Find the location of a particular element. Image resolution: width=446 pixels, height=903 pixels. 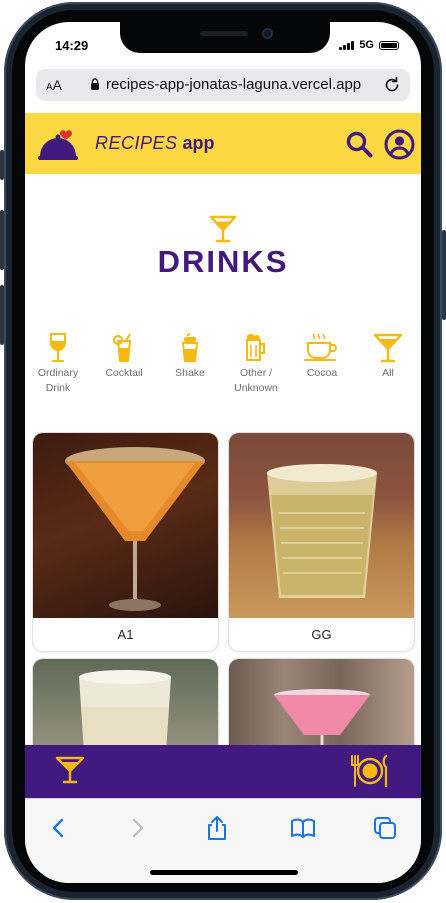

category-button-cocoa: Cocoa is located at coordinates (322, 356).